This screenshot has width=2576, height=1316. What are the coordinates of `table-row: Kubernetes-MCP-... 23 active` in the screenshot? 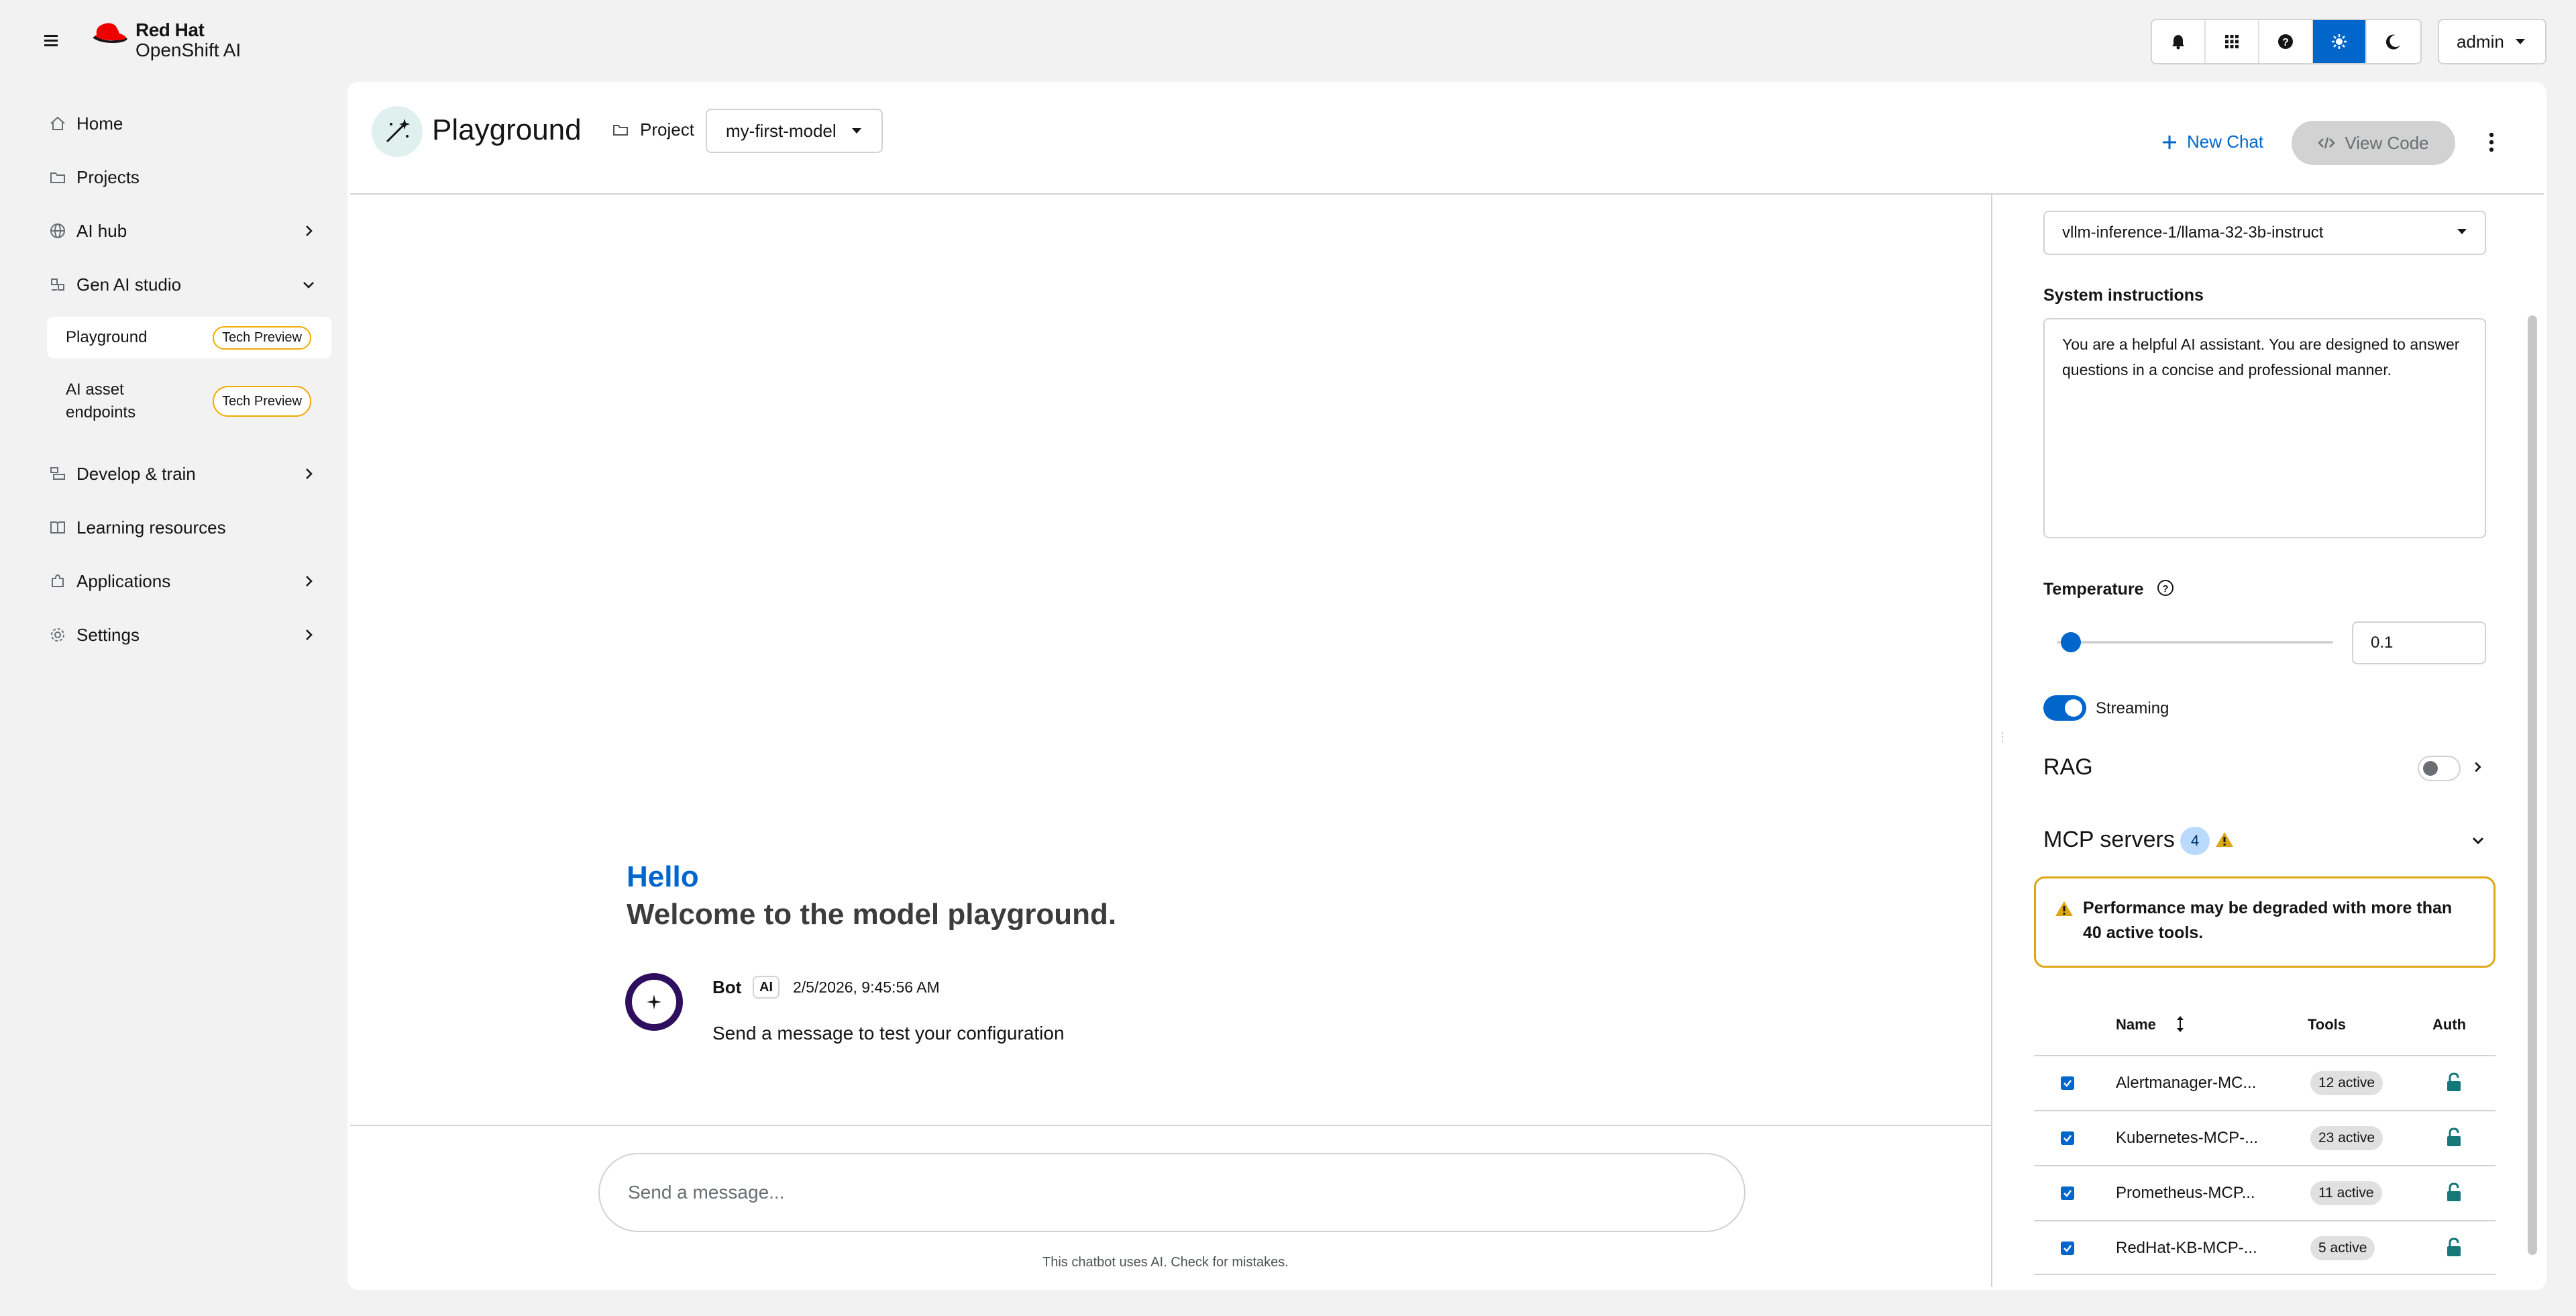 It's located at (2265, 1138).